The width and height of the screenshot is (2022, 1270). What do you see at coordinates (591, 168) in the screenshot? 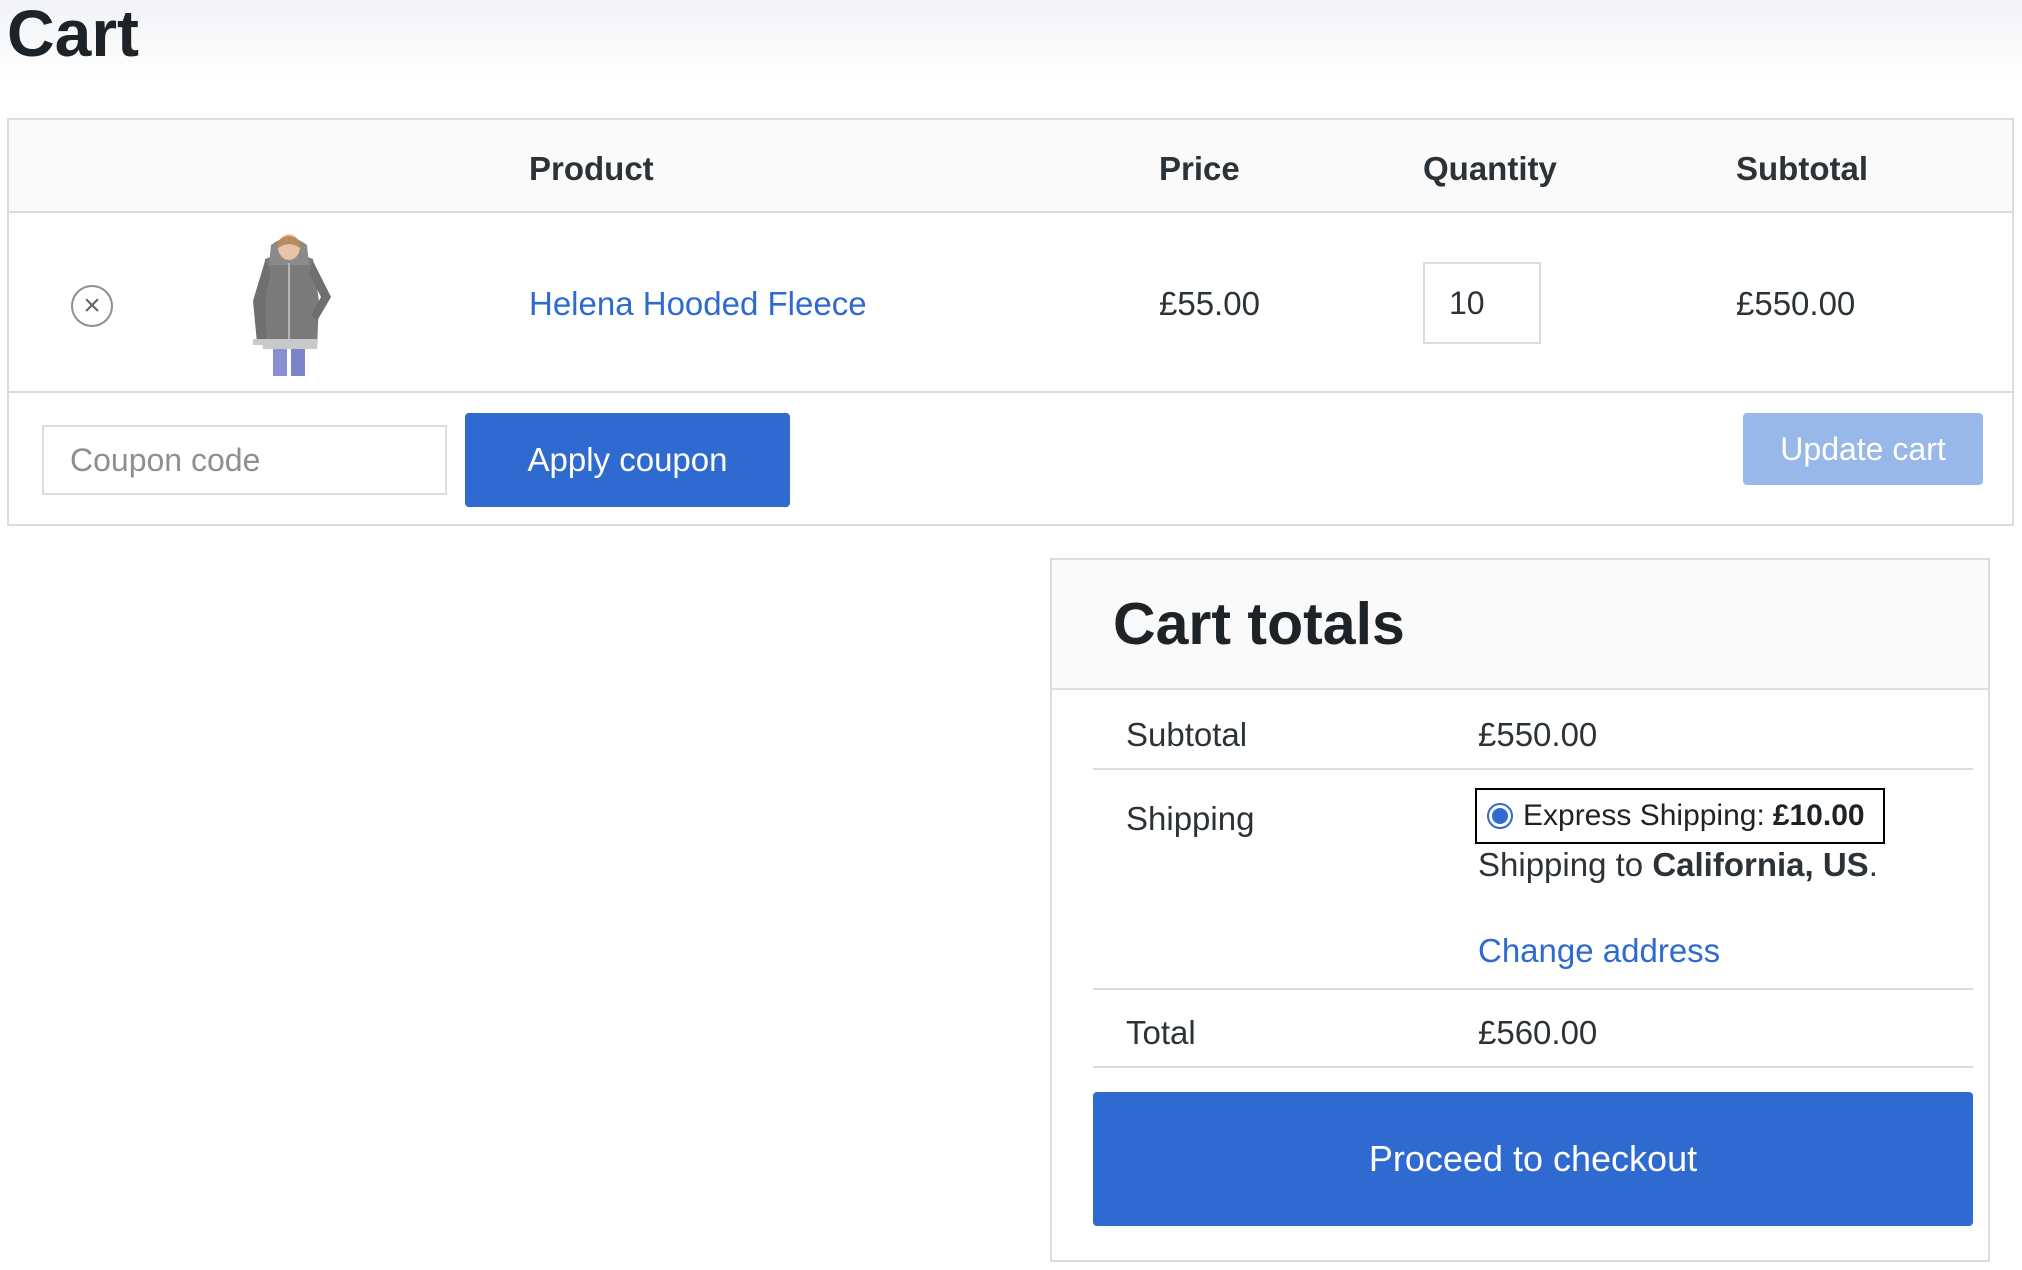
I see `header-product: Product` at bounding box center [591, 168].